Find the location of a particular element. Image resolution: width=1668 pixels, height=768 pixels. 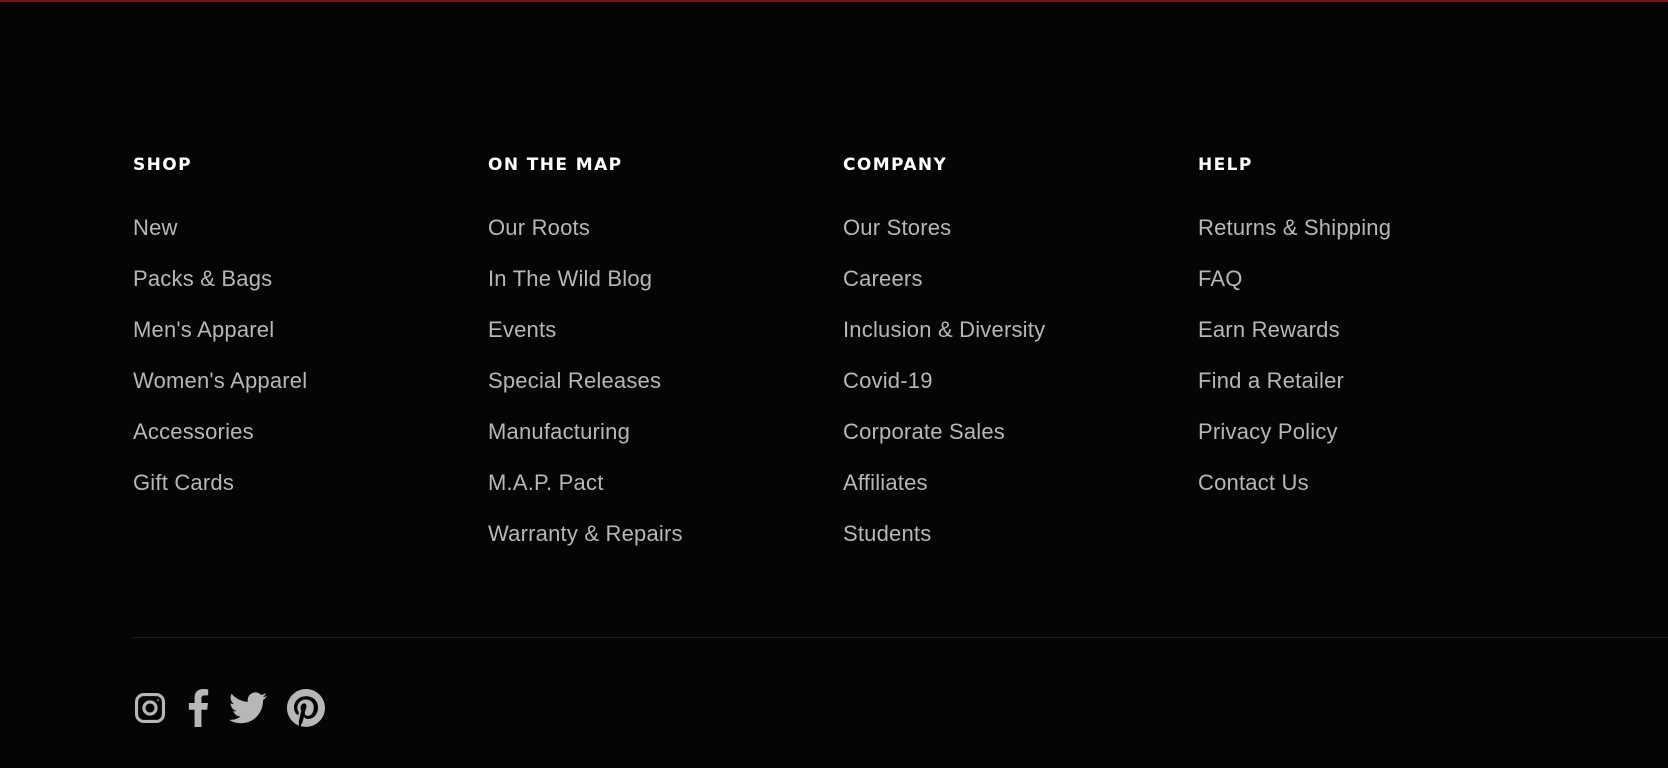

list-item: Special Releases is located at coordinates (665, 394).